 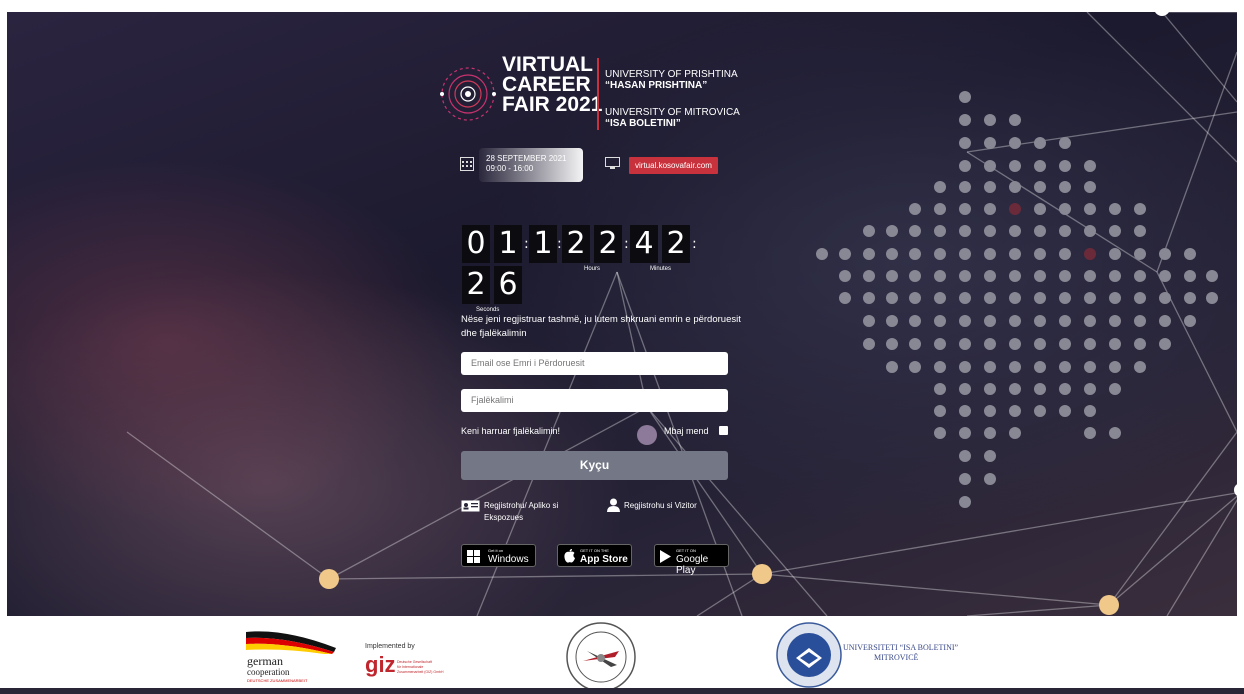 What do you see at coordinates (390, 646) in the screenshot?
I see `implemented-by-text: Implemented by` at bounding box center [390, 646].